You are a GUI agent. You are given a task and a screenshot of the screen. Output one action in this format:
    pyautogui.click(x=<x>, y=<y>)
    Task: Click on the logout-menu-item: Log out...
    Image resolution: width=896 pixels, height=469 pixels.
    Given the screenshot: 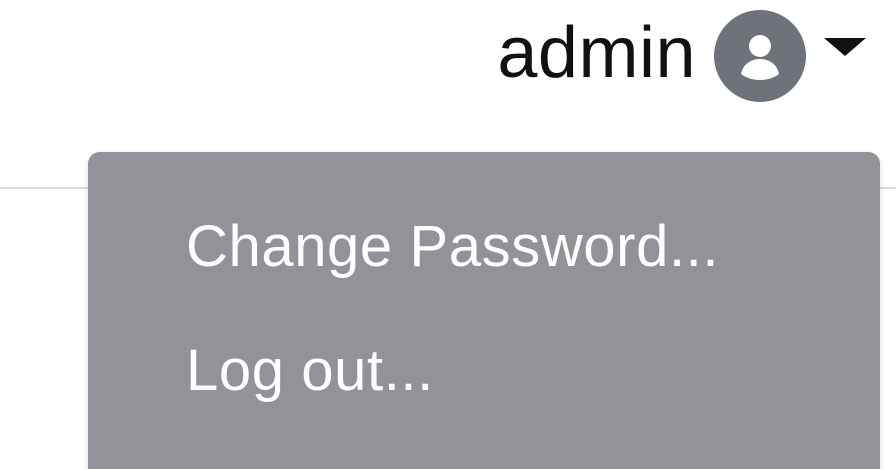 What is the action you would take?
    pyautogui.click(x=310, y=371)
    